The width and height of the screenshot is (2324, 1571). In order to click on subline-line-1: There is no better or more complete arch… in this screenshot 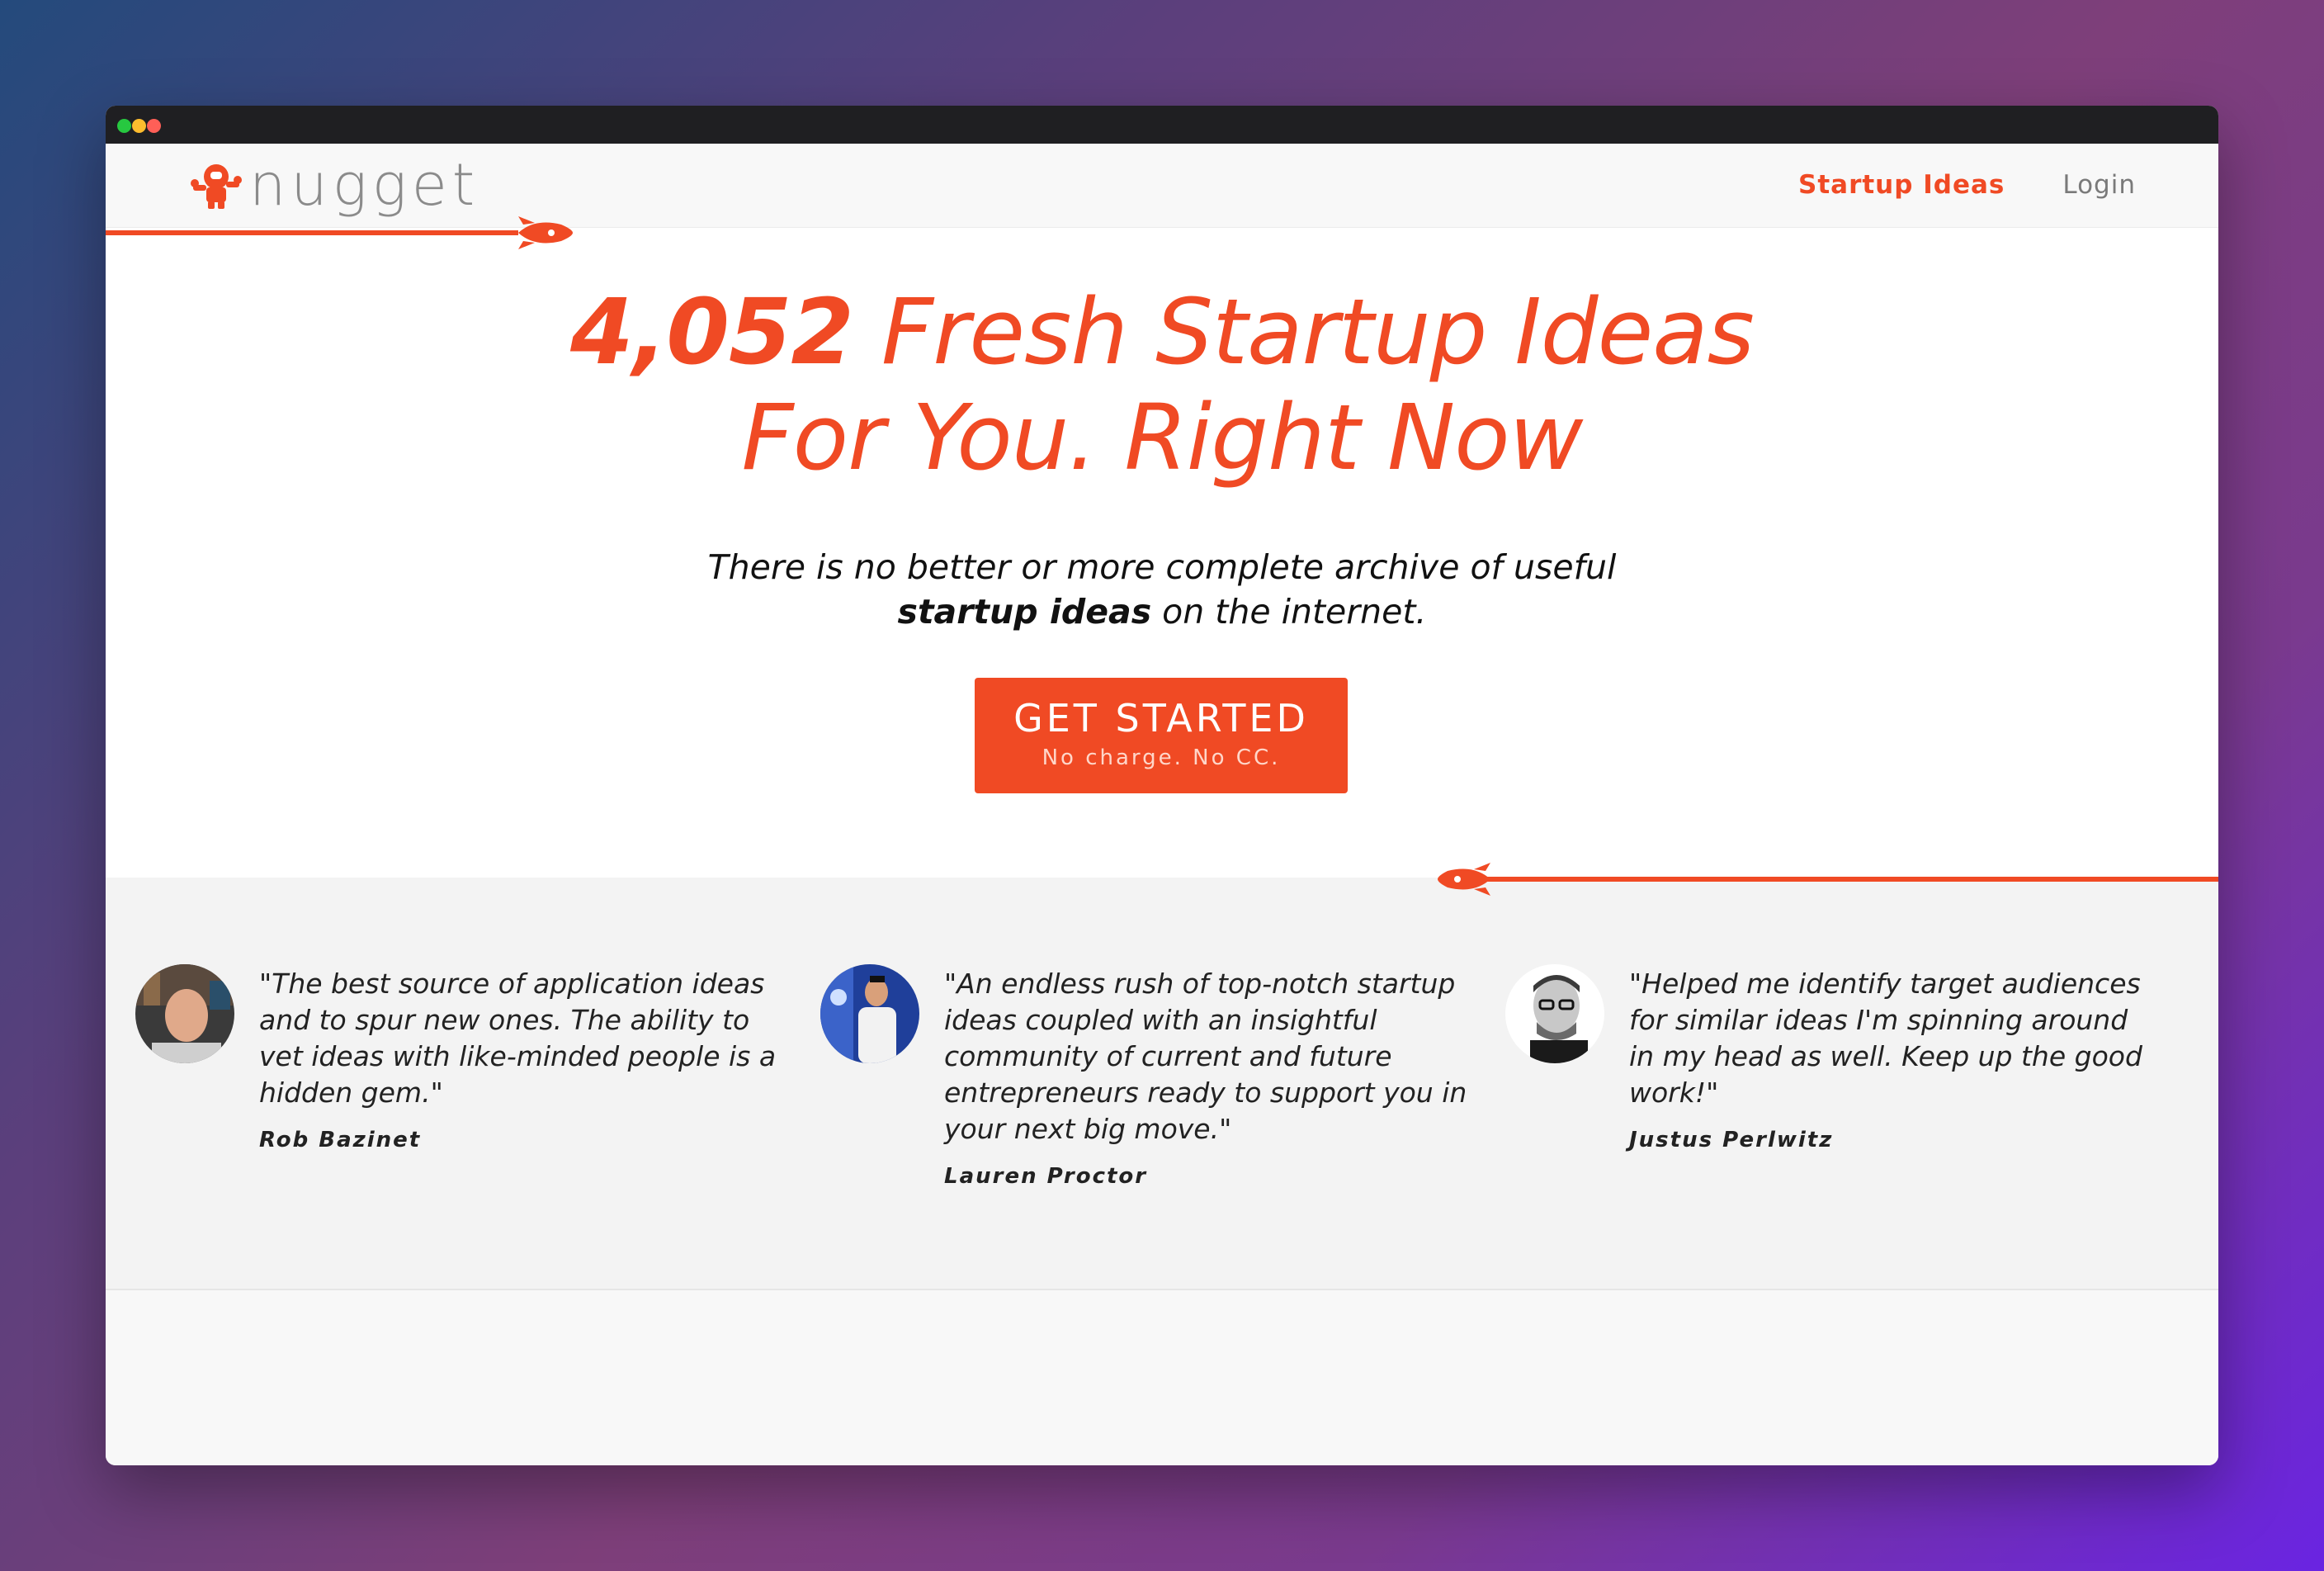, I will do `click(1162, 567)`.